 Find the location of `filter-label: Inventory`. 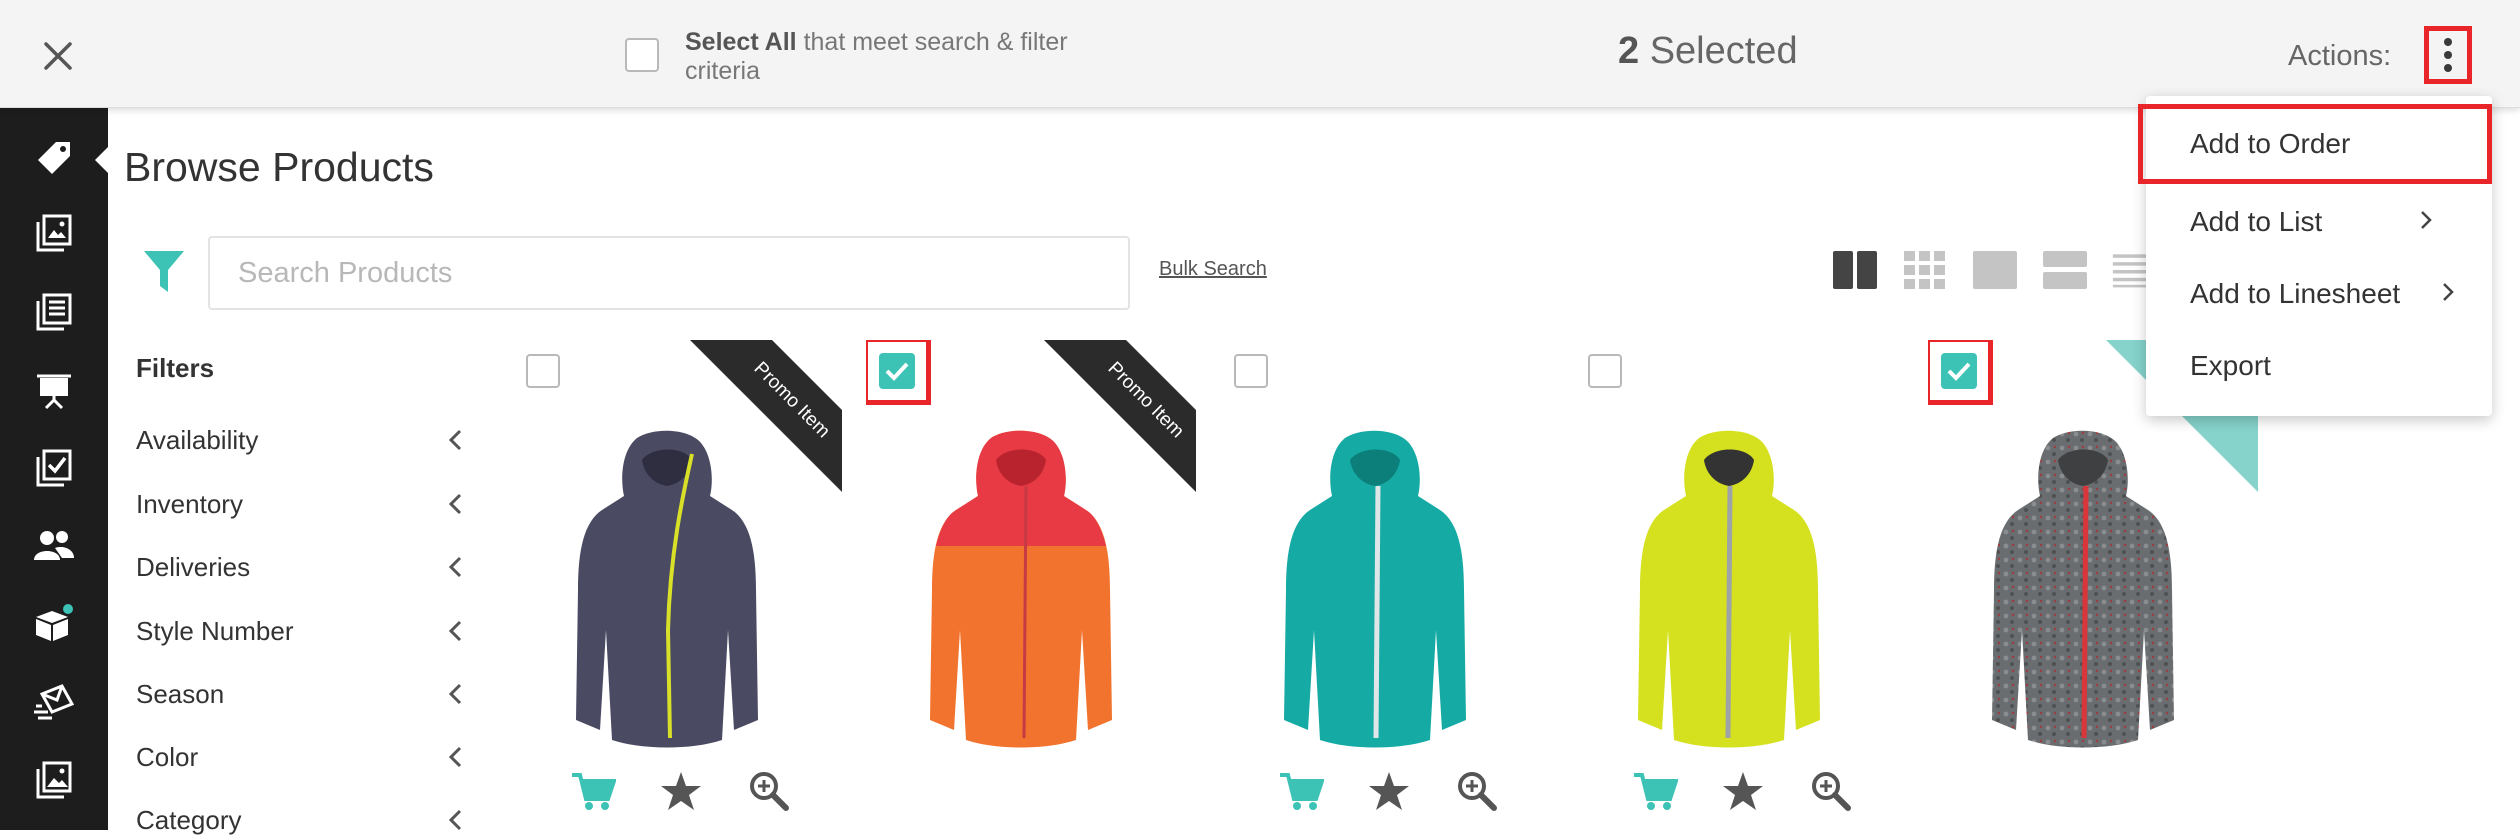

filter-label: Inventory is located at coordinates (189, 503).